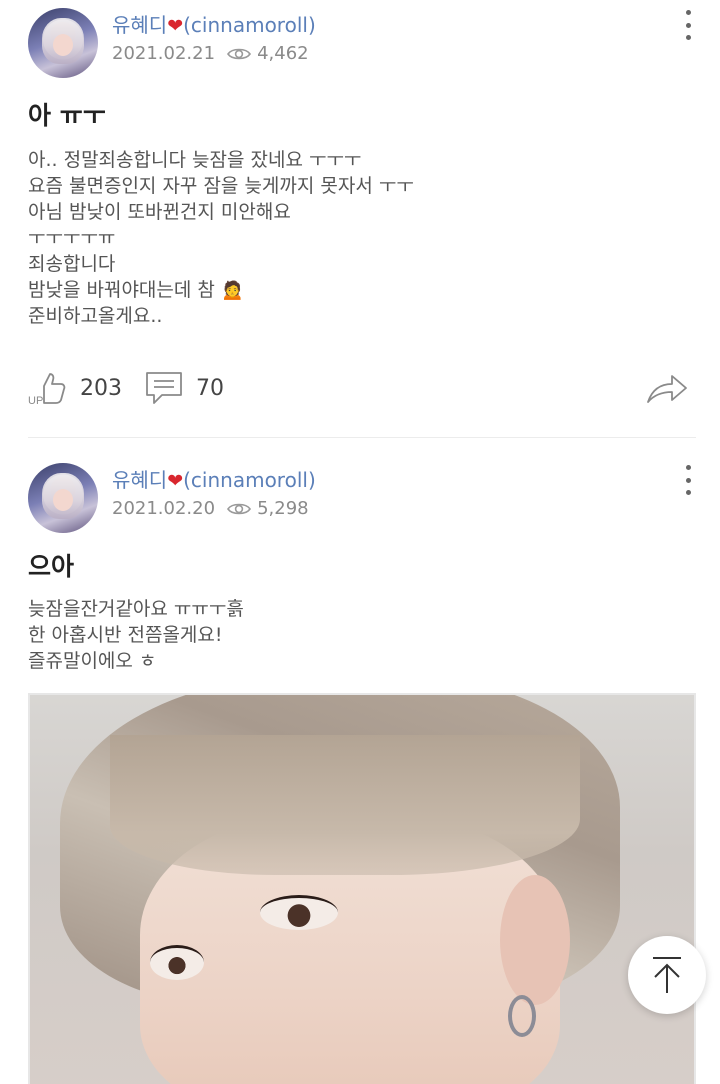  Describe the element at coordinates (362, 499) in the screenshot. I see `post-header: 유혜디❤(cinnamoroll) 2021.02.20 5,298` at that location.